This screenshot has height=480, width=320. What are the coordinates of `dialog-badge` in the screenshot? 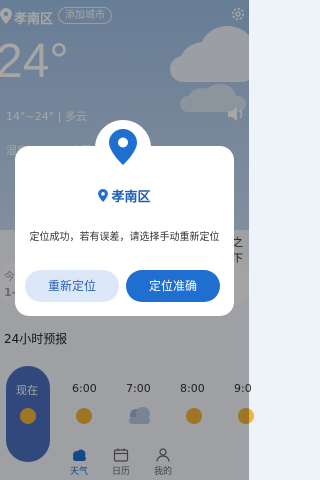 It's located at (123, 148).